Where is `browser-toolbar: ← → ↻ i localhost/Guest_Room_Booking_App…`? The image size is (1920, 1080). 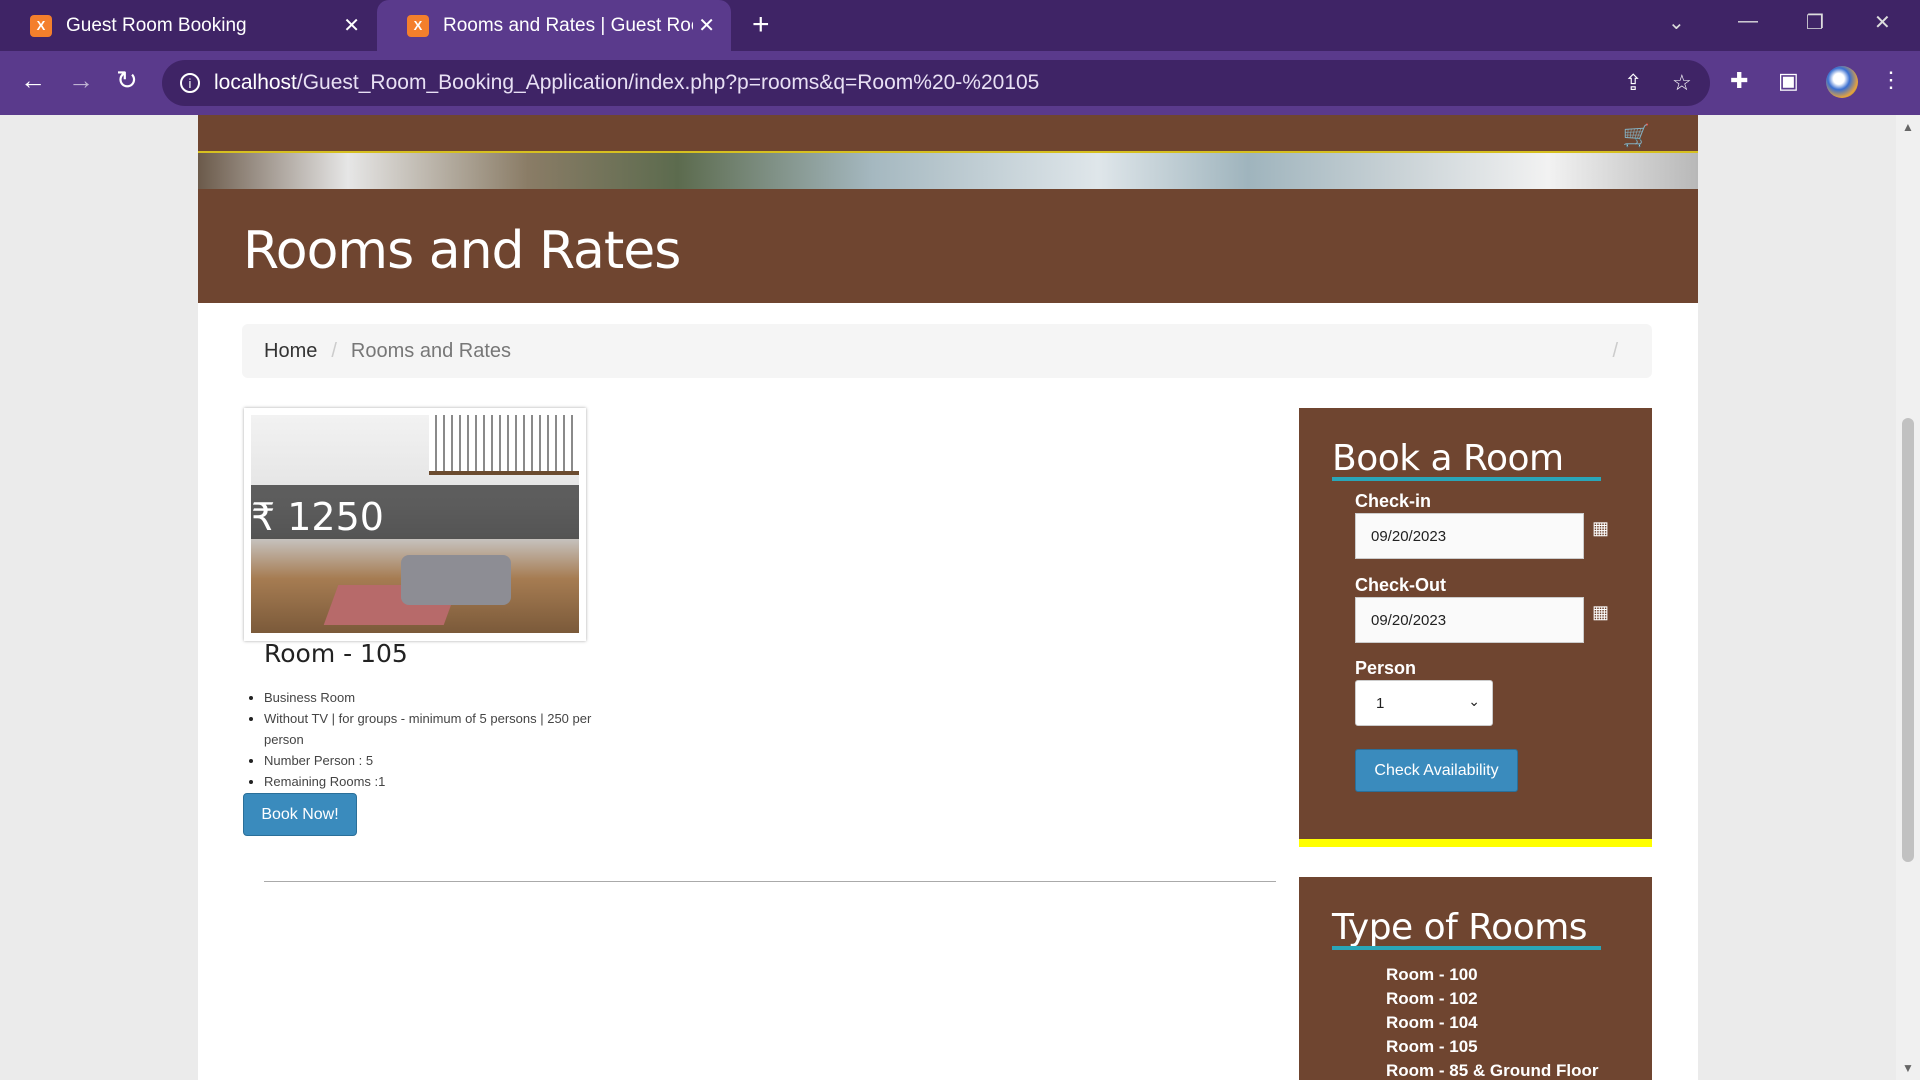
browser-toolbar: ← → ↻ i localhost/Guest_Room_Booking_App… is located at coordinates (960, 83).